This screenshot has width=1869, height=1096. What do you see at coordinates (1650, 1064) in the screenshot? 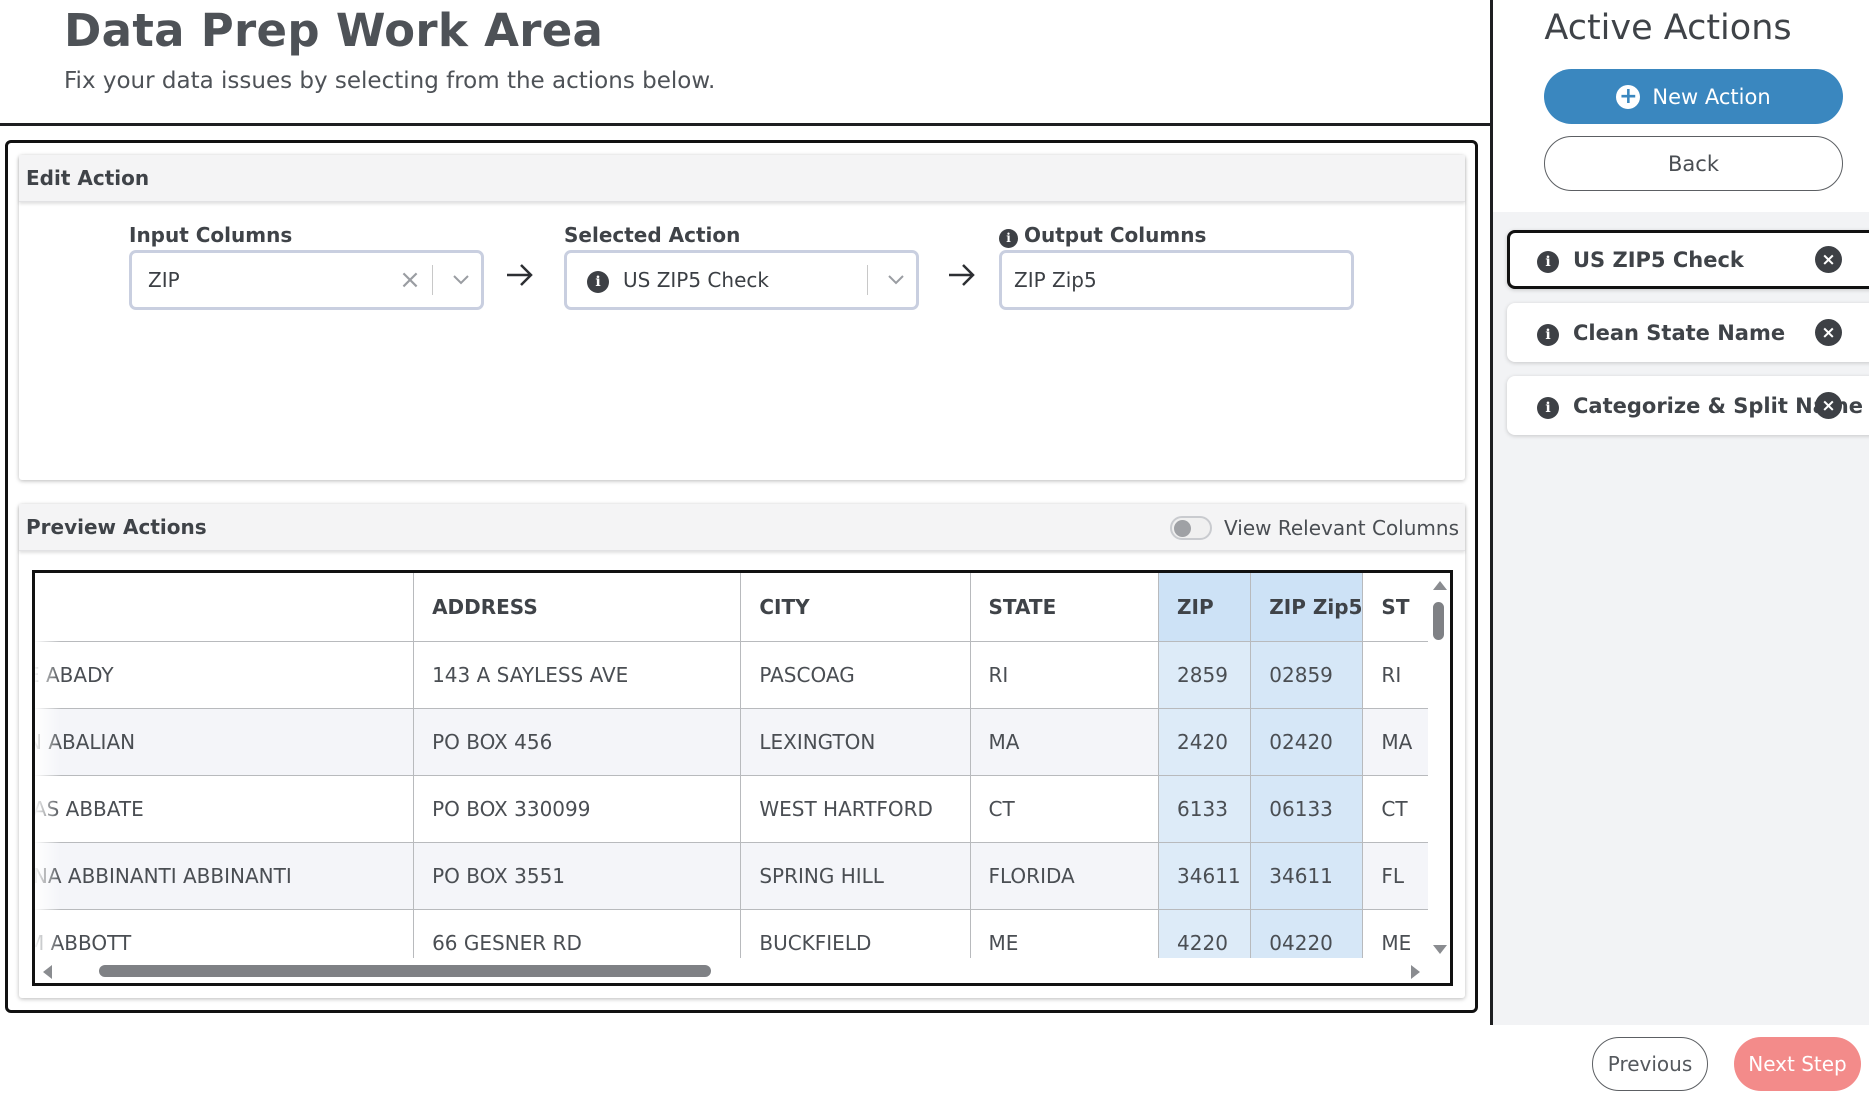
I see `previous-button: Previous` at bounding box center [1650, 1064].